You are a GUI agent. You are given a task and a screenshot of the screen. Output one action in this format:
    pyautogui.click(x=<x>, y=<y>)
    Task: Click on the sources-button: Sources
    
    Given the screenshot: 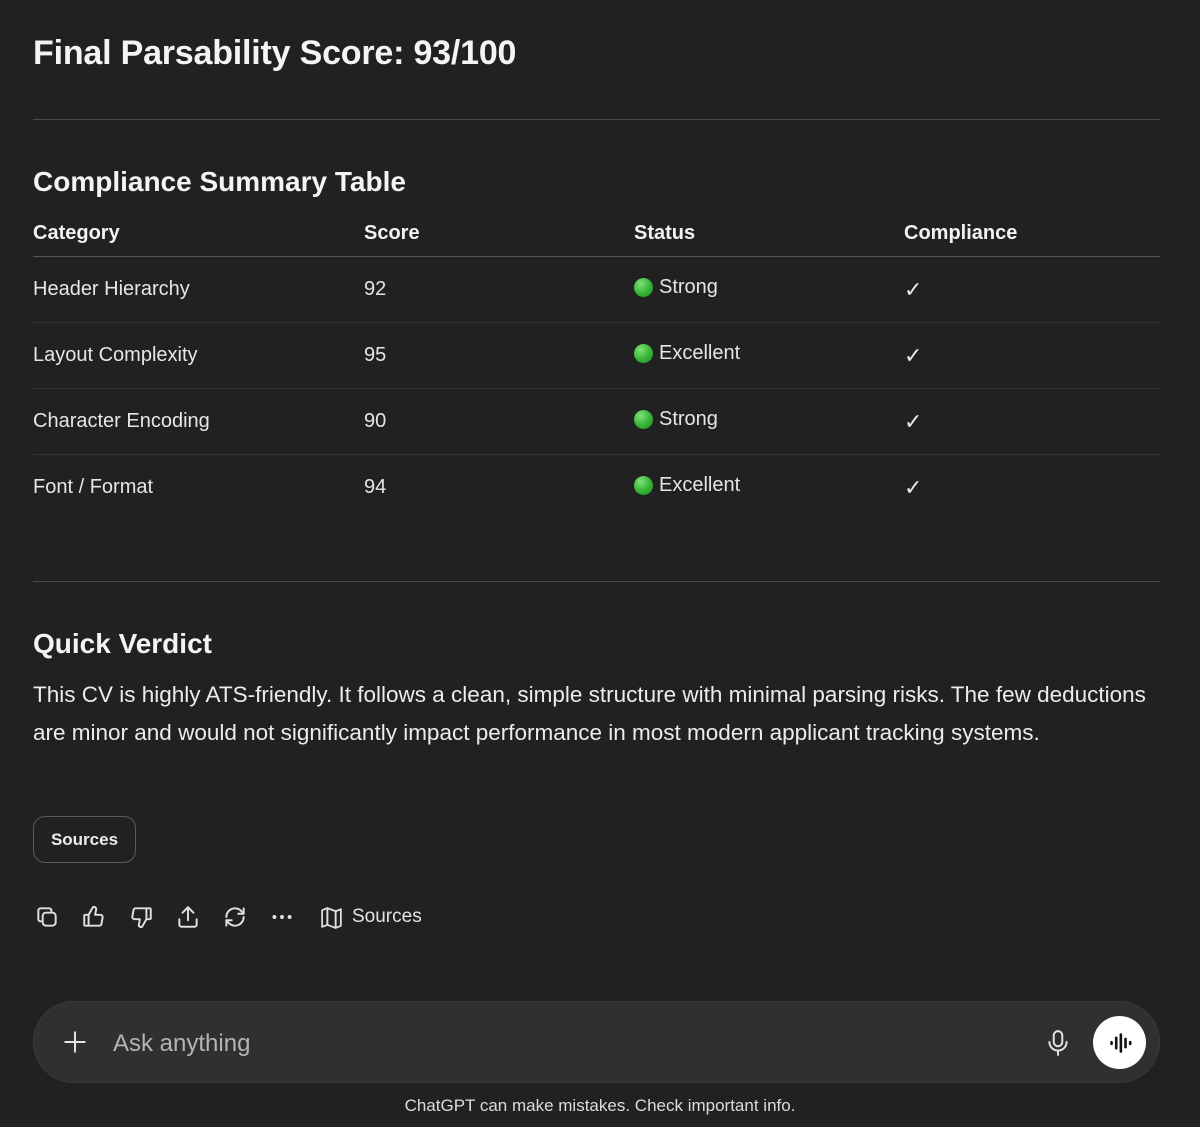 What is the action you would take?
    pyautogui.click(x=84, y=839)
    